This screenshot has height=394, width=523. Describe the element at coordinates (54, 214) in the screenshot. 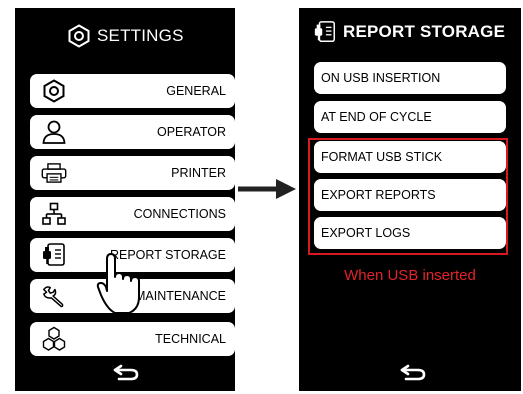

I see `network-icon` at that location.